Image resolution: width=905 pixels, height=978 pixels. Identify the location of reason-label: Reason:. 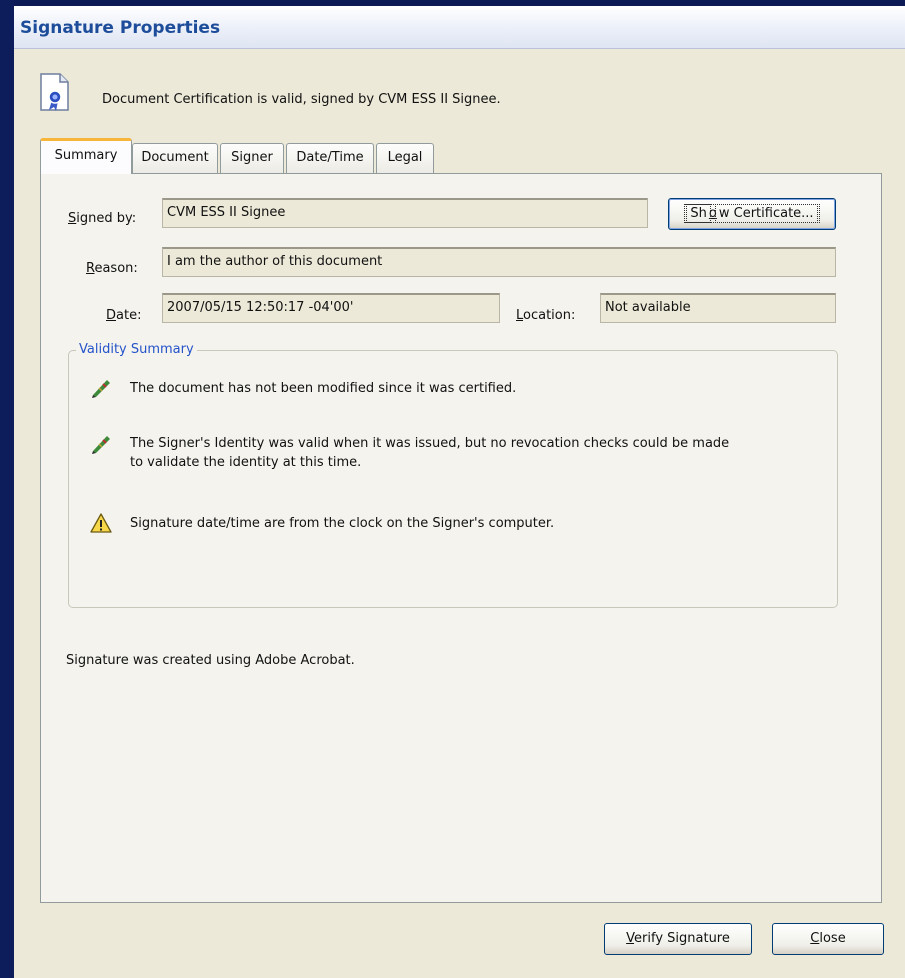
(112, 268).